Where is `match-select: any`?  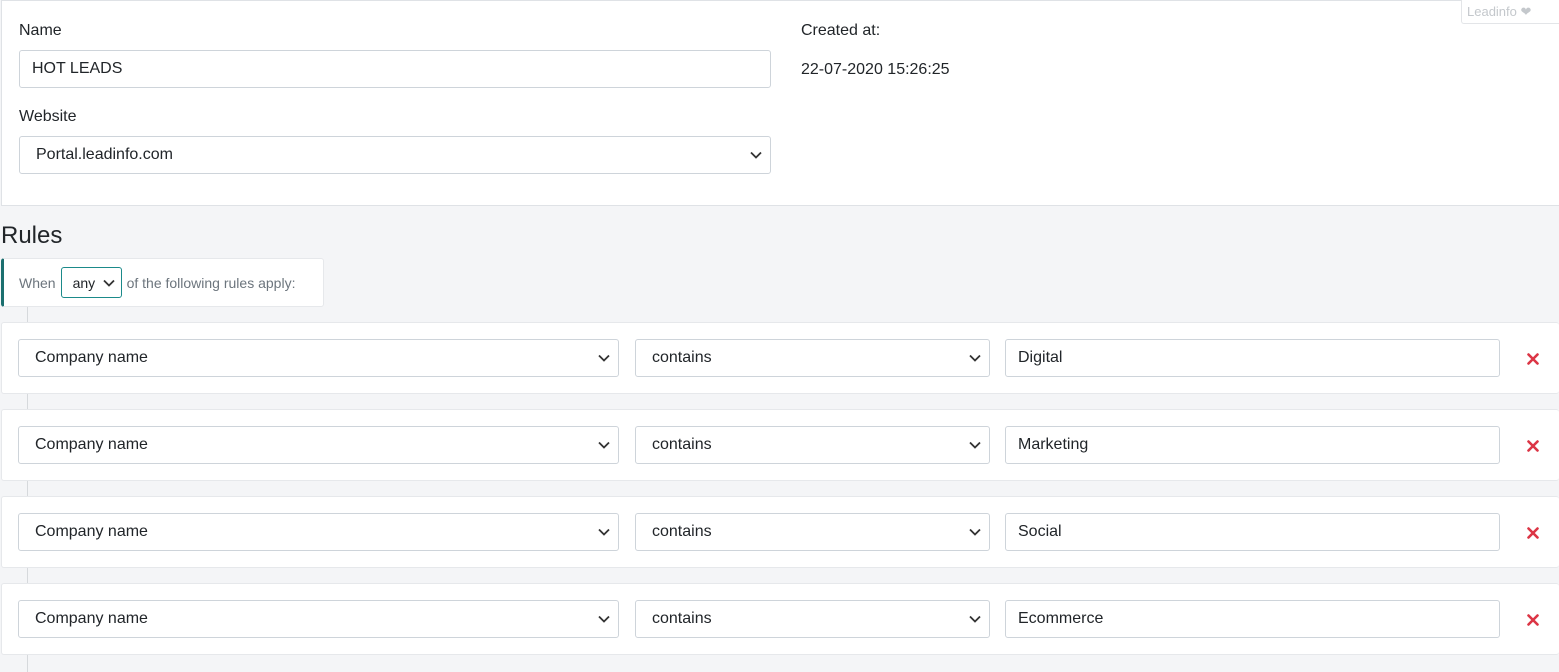
match-select: any is located at coordinates (91, 282).